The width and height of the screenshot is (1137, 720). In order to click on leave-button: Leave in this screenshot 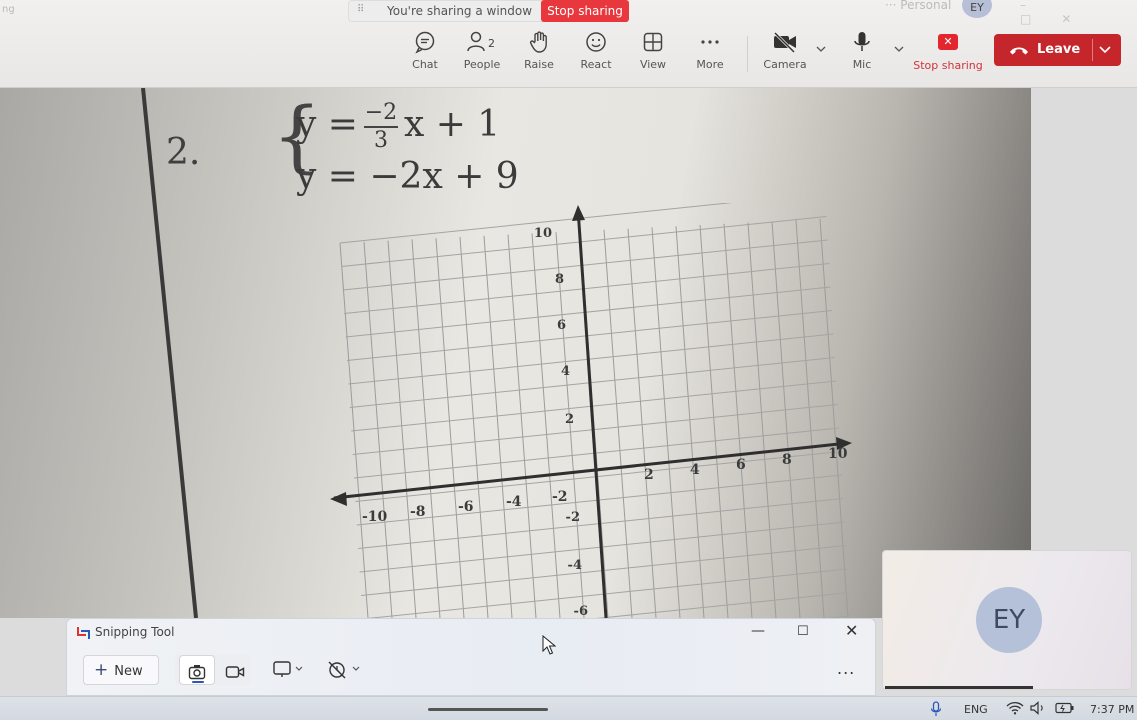, I will do `click(1057, 50)`.